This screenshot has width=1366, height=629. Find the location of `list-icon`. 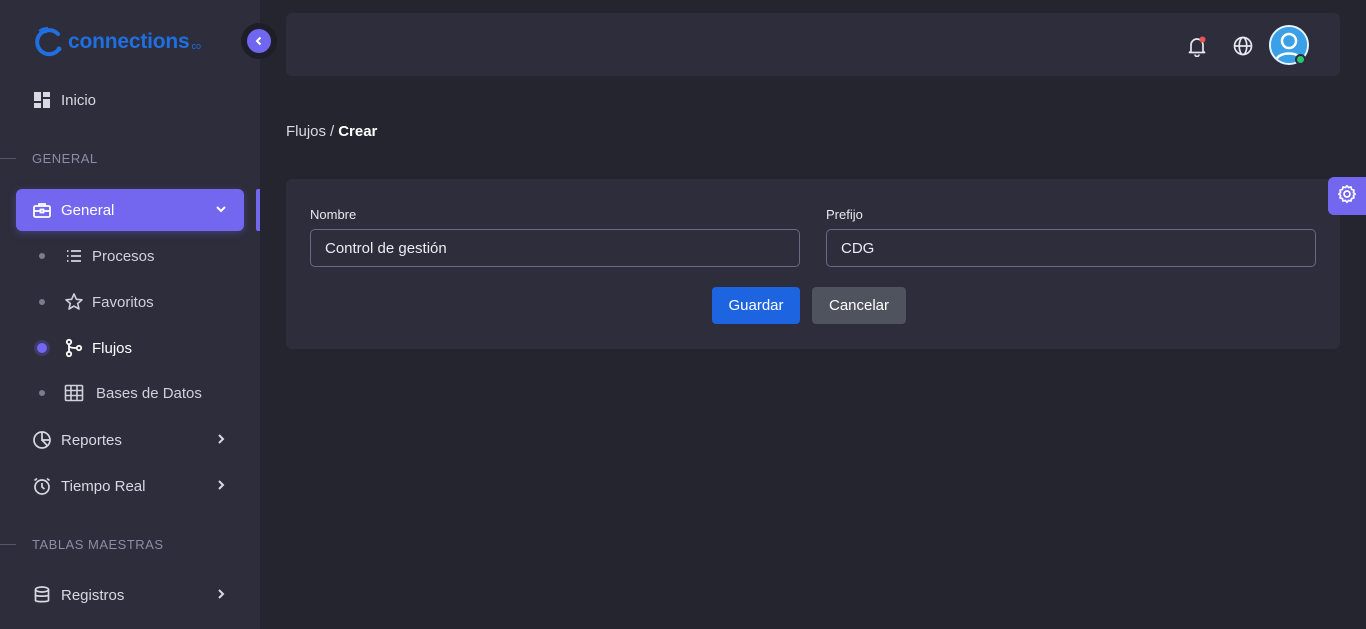

list-icon is located at coordinates (74, 256).